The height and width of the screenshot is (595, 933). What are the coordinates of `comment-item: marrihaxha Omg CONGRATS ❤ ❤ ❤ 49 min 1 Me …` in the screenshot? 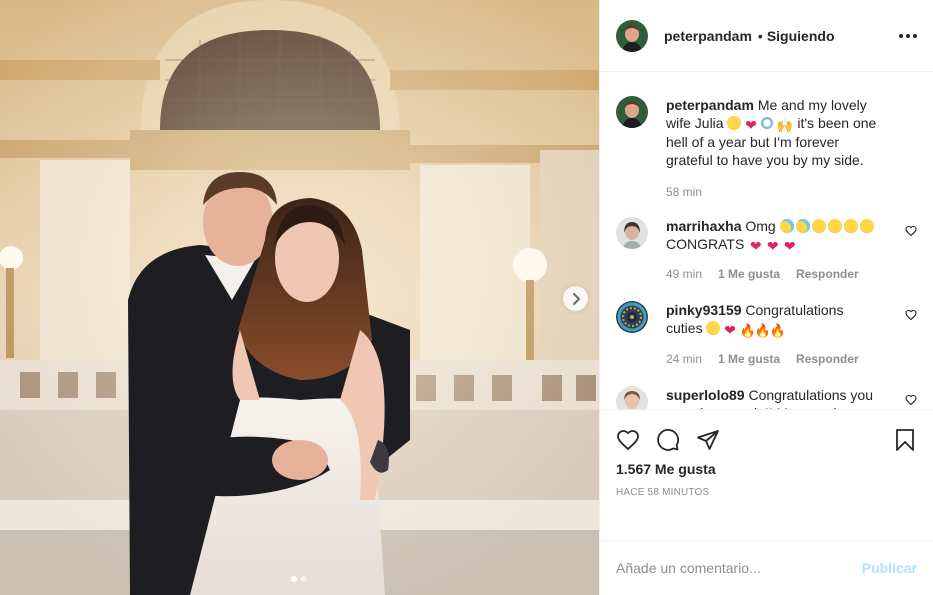 It's located at (766, 250).